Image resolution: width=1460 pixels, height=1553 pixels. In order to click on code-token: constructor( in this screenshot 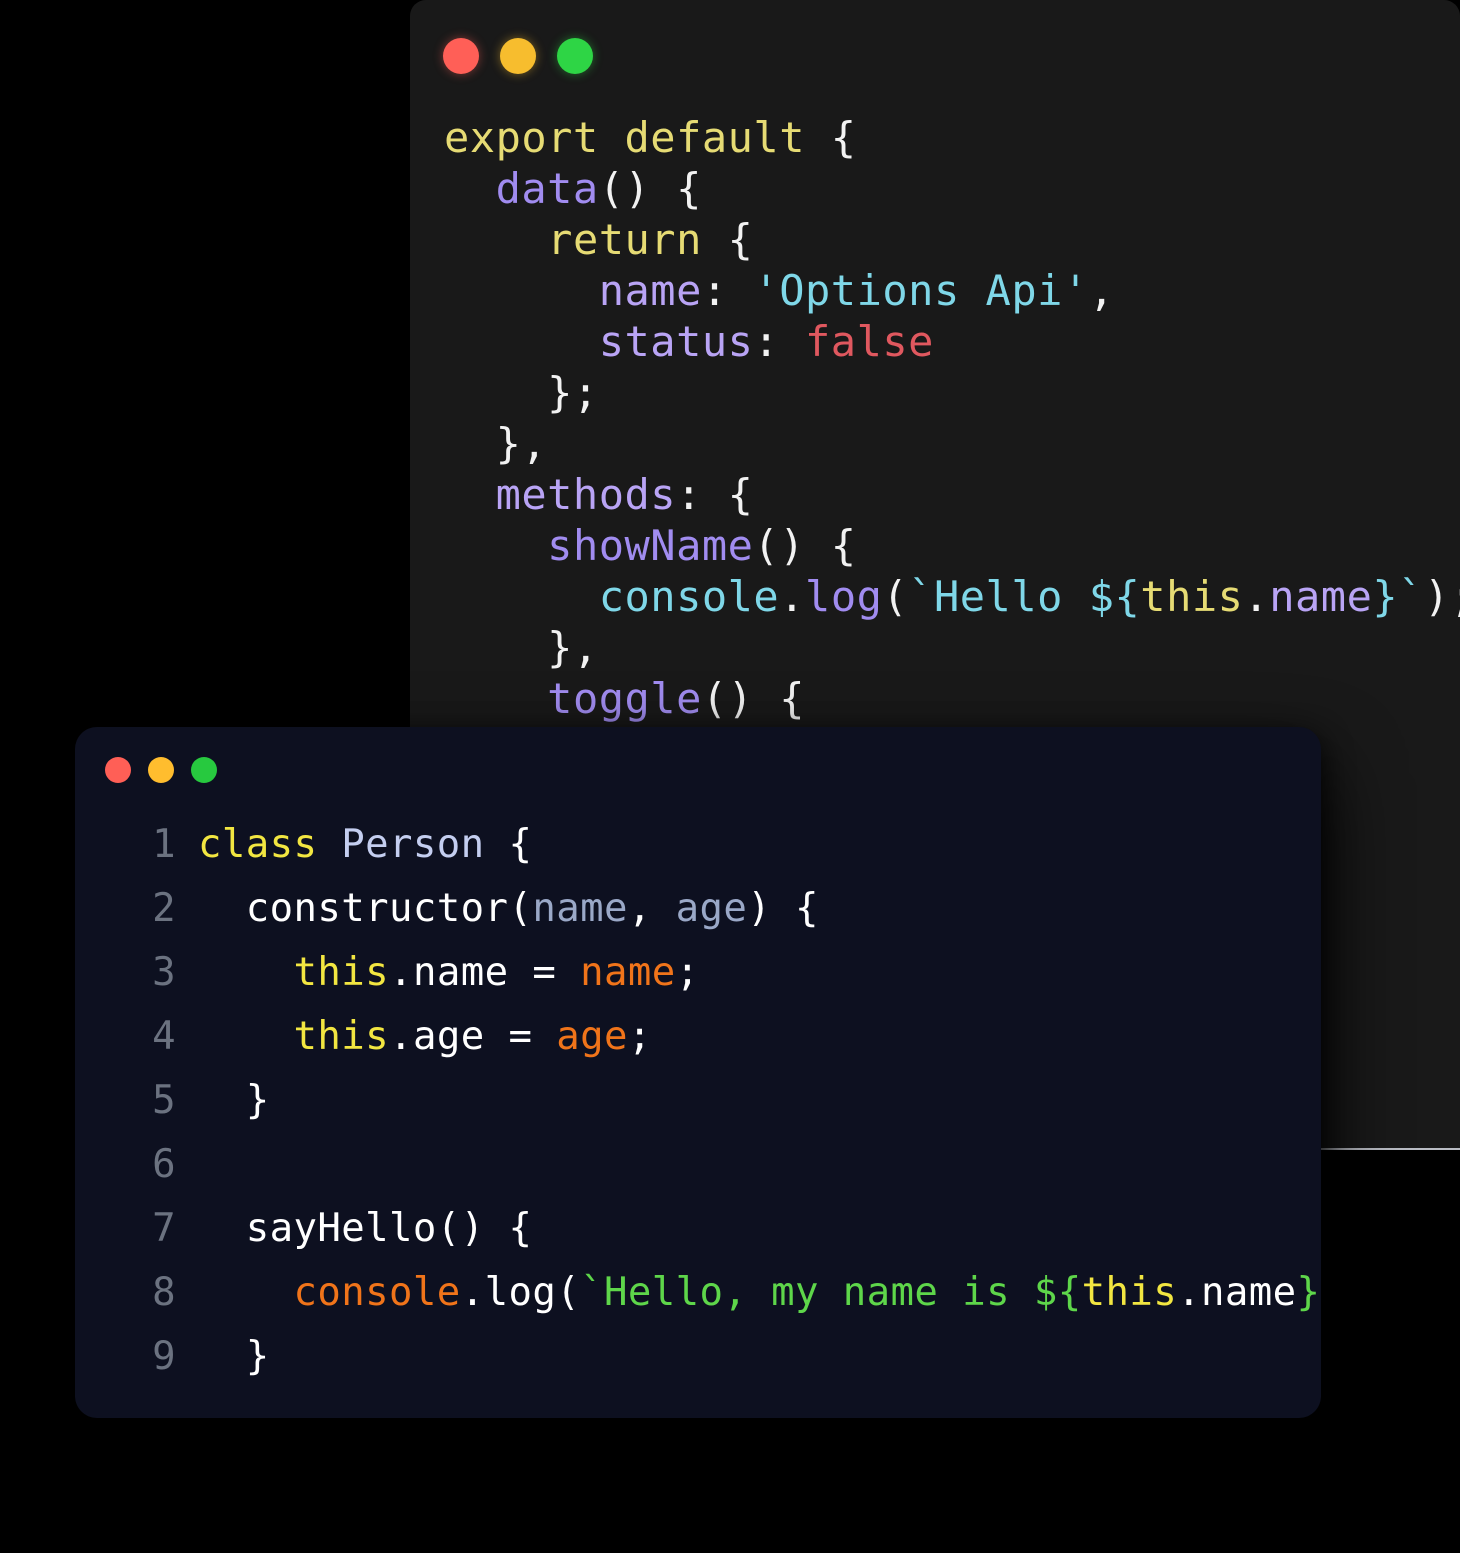, I will do `click(365, 908)`.